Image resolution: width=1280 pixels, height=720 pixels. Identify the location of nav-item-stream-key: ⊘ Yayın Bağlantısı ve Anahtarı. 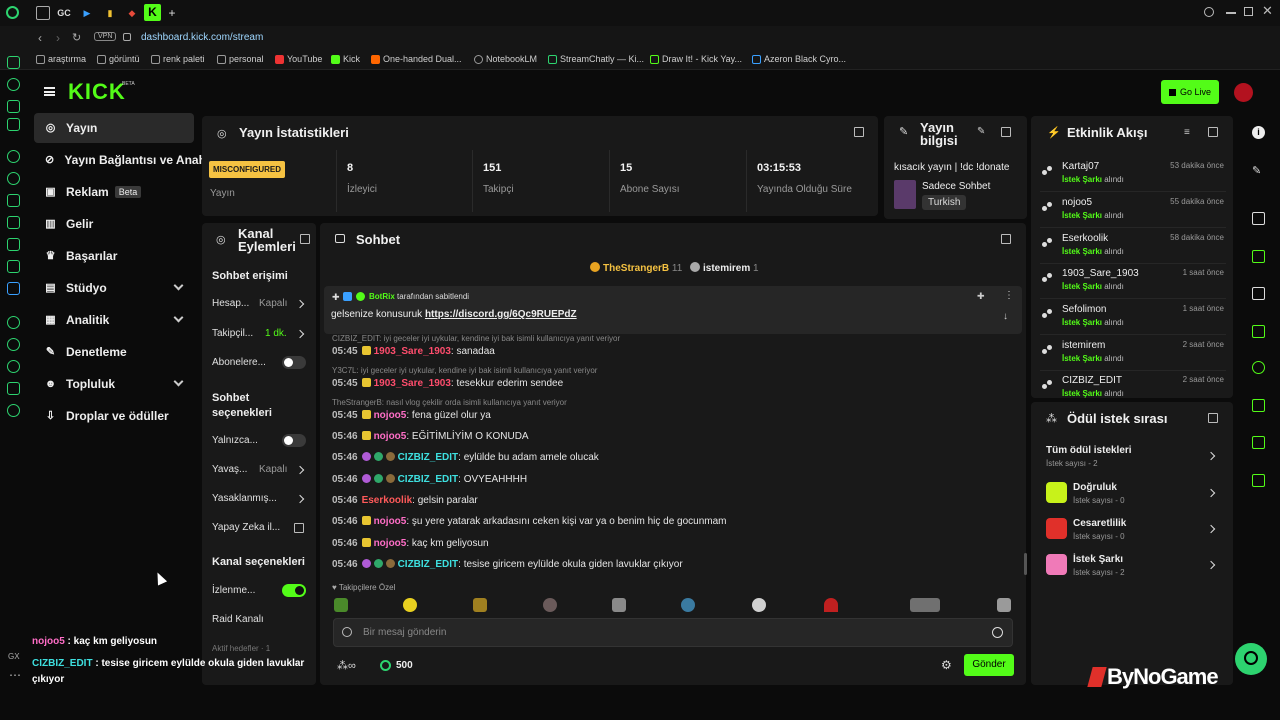
(119, 160).